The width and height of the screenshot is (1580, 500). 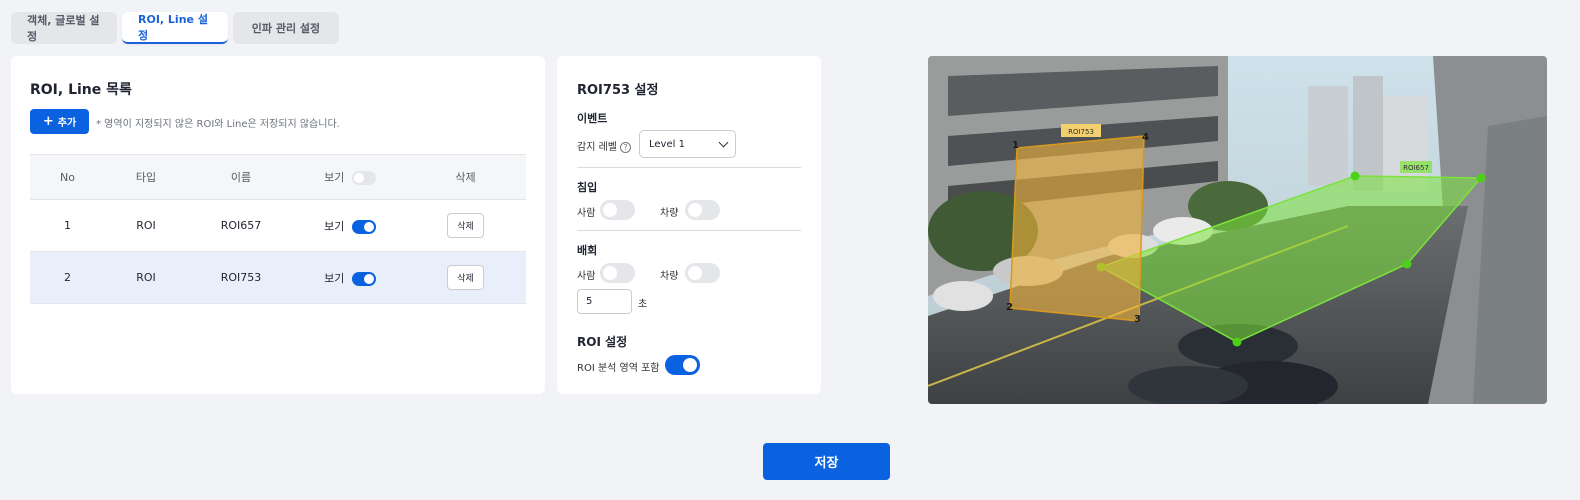 I want to click on table-row: 2 ROI ROI753 보기 삭제, so click(x=278, y=277).